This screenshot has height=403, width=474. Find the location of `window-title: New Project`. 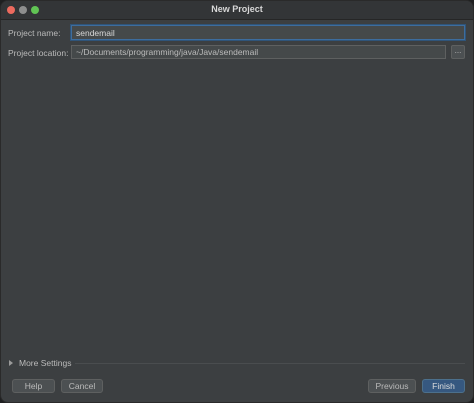

window-title: New Project is located at coordinates (237, 9).